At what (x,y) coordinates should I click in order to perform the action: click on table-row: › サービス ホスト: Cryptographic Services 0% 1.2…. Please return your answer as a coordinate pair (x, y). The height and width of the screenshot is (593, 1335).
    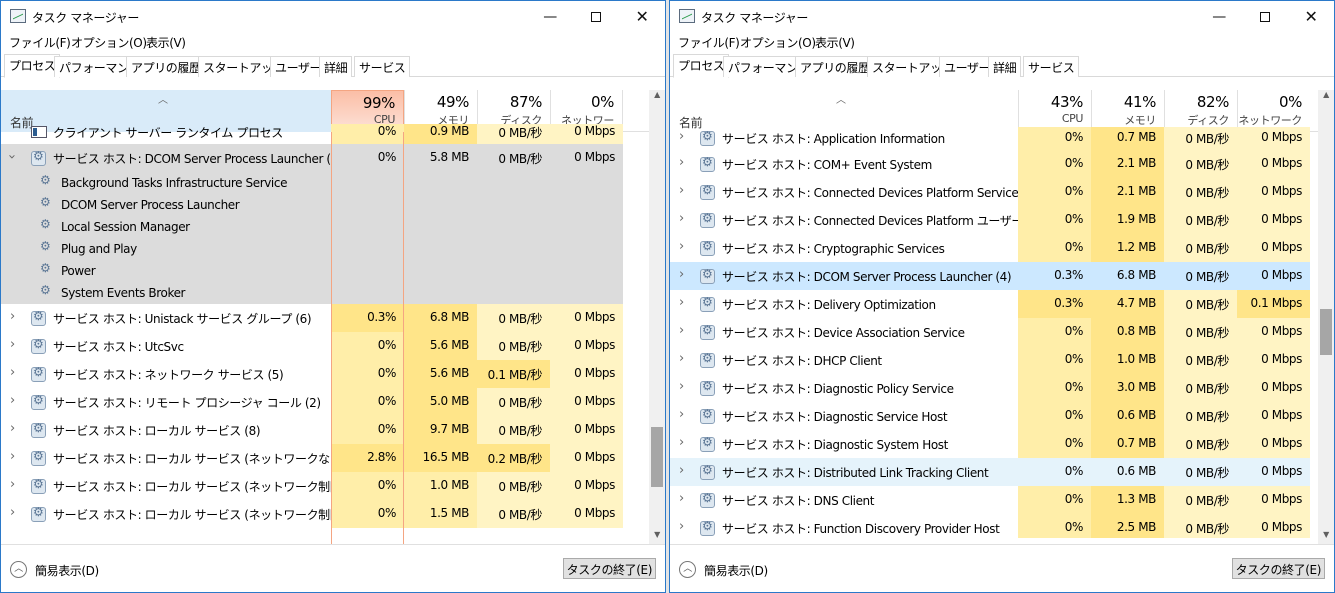
    Looking at the image, I should click on (994, 248).